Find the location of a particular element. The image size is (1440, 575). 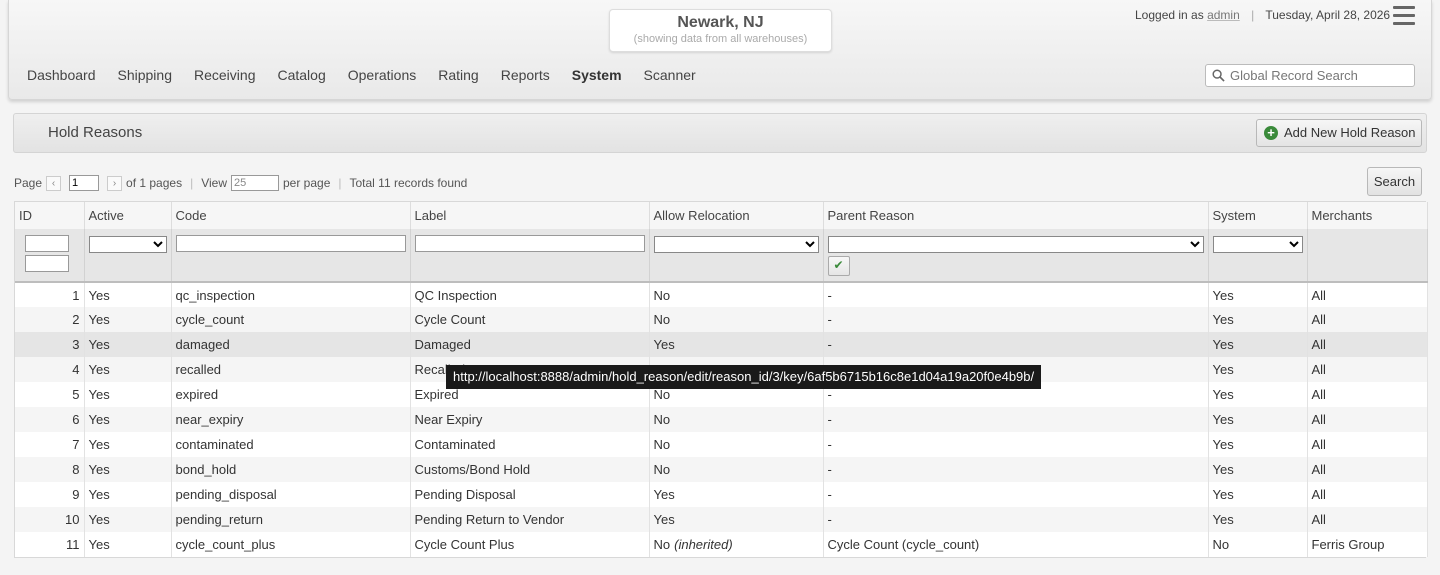

cell-parent: Cycle Count (cycle_count) is located at coordinates (1016, 544).